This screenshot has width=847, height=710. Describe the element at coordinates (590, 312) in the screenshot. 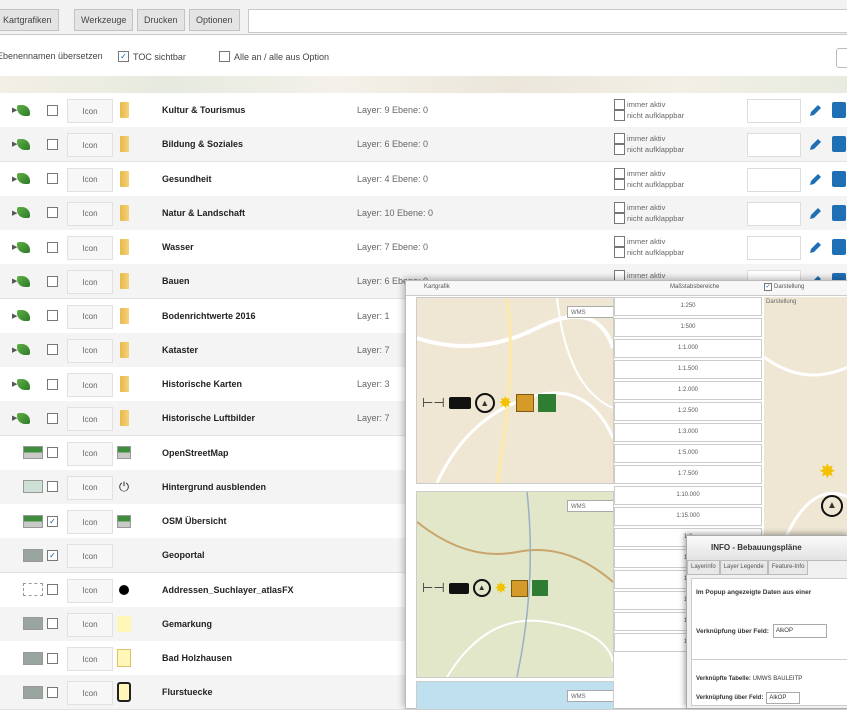

I see `map-select-1: WMS` at that location.